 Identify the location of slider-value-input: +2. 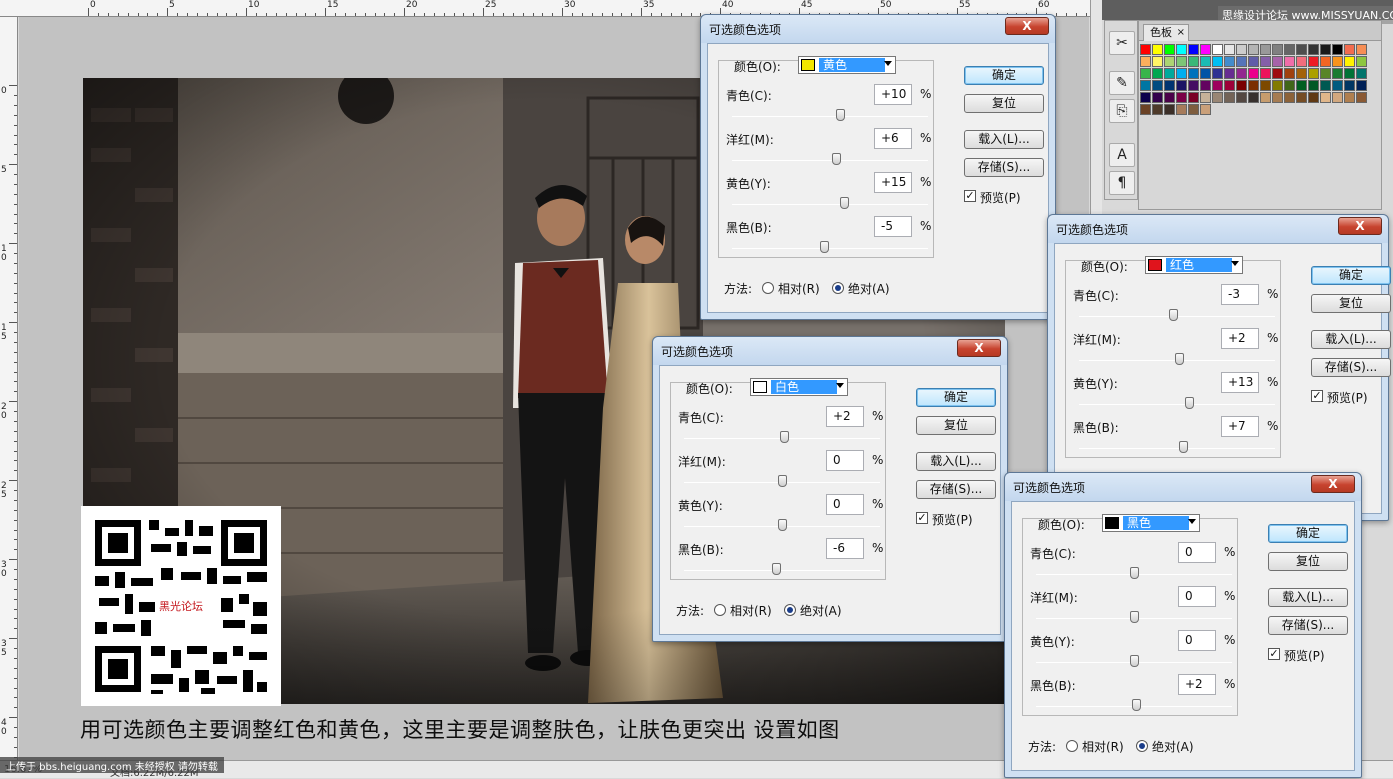
(845, 416).